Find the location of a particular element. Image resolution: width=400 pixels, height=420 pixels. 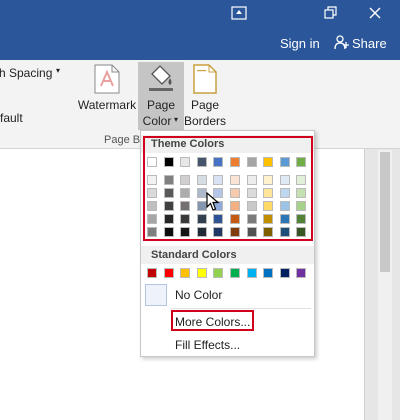

share-button: Share is located at coordinates (369, 43).